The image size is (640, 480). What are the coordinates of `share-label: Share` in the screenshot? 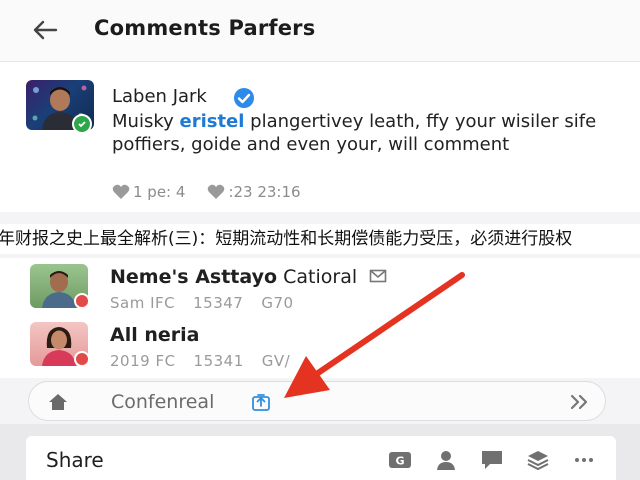 It's located at (75, 460).